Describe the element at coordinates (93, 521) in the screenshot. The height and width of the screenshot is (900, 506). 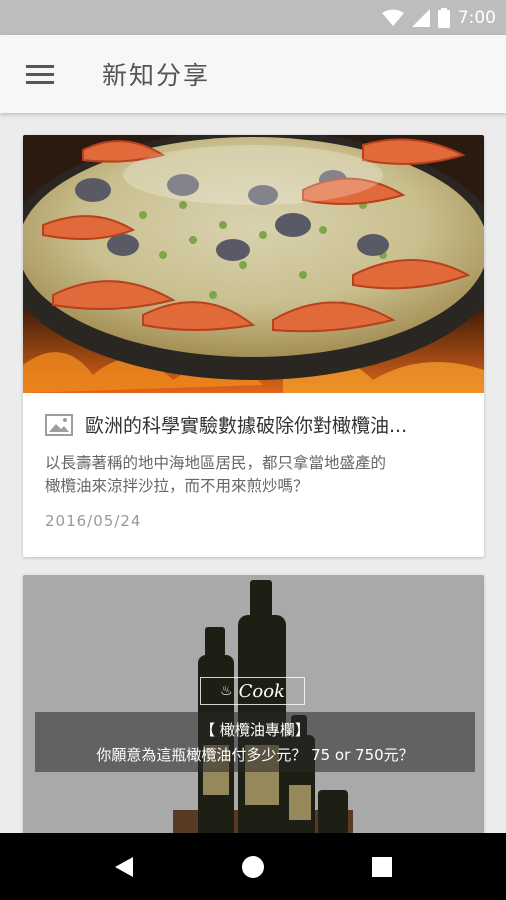
I see `article-date: 2016/05/24` at that location.